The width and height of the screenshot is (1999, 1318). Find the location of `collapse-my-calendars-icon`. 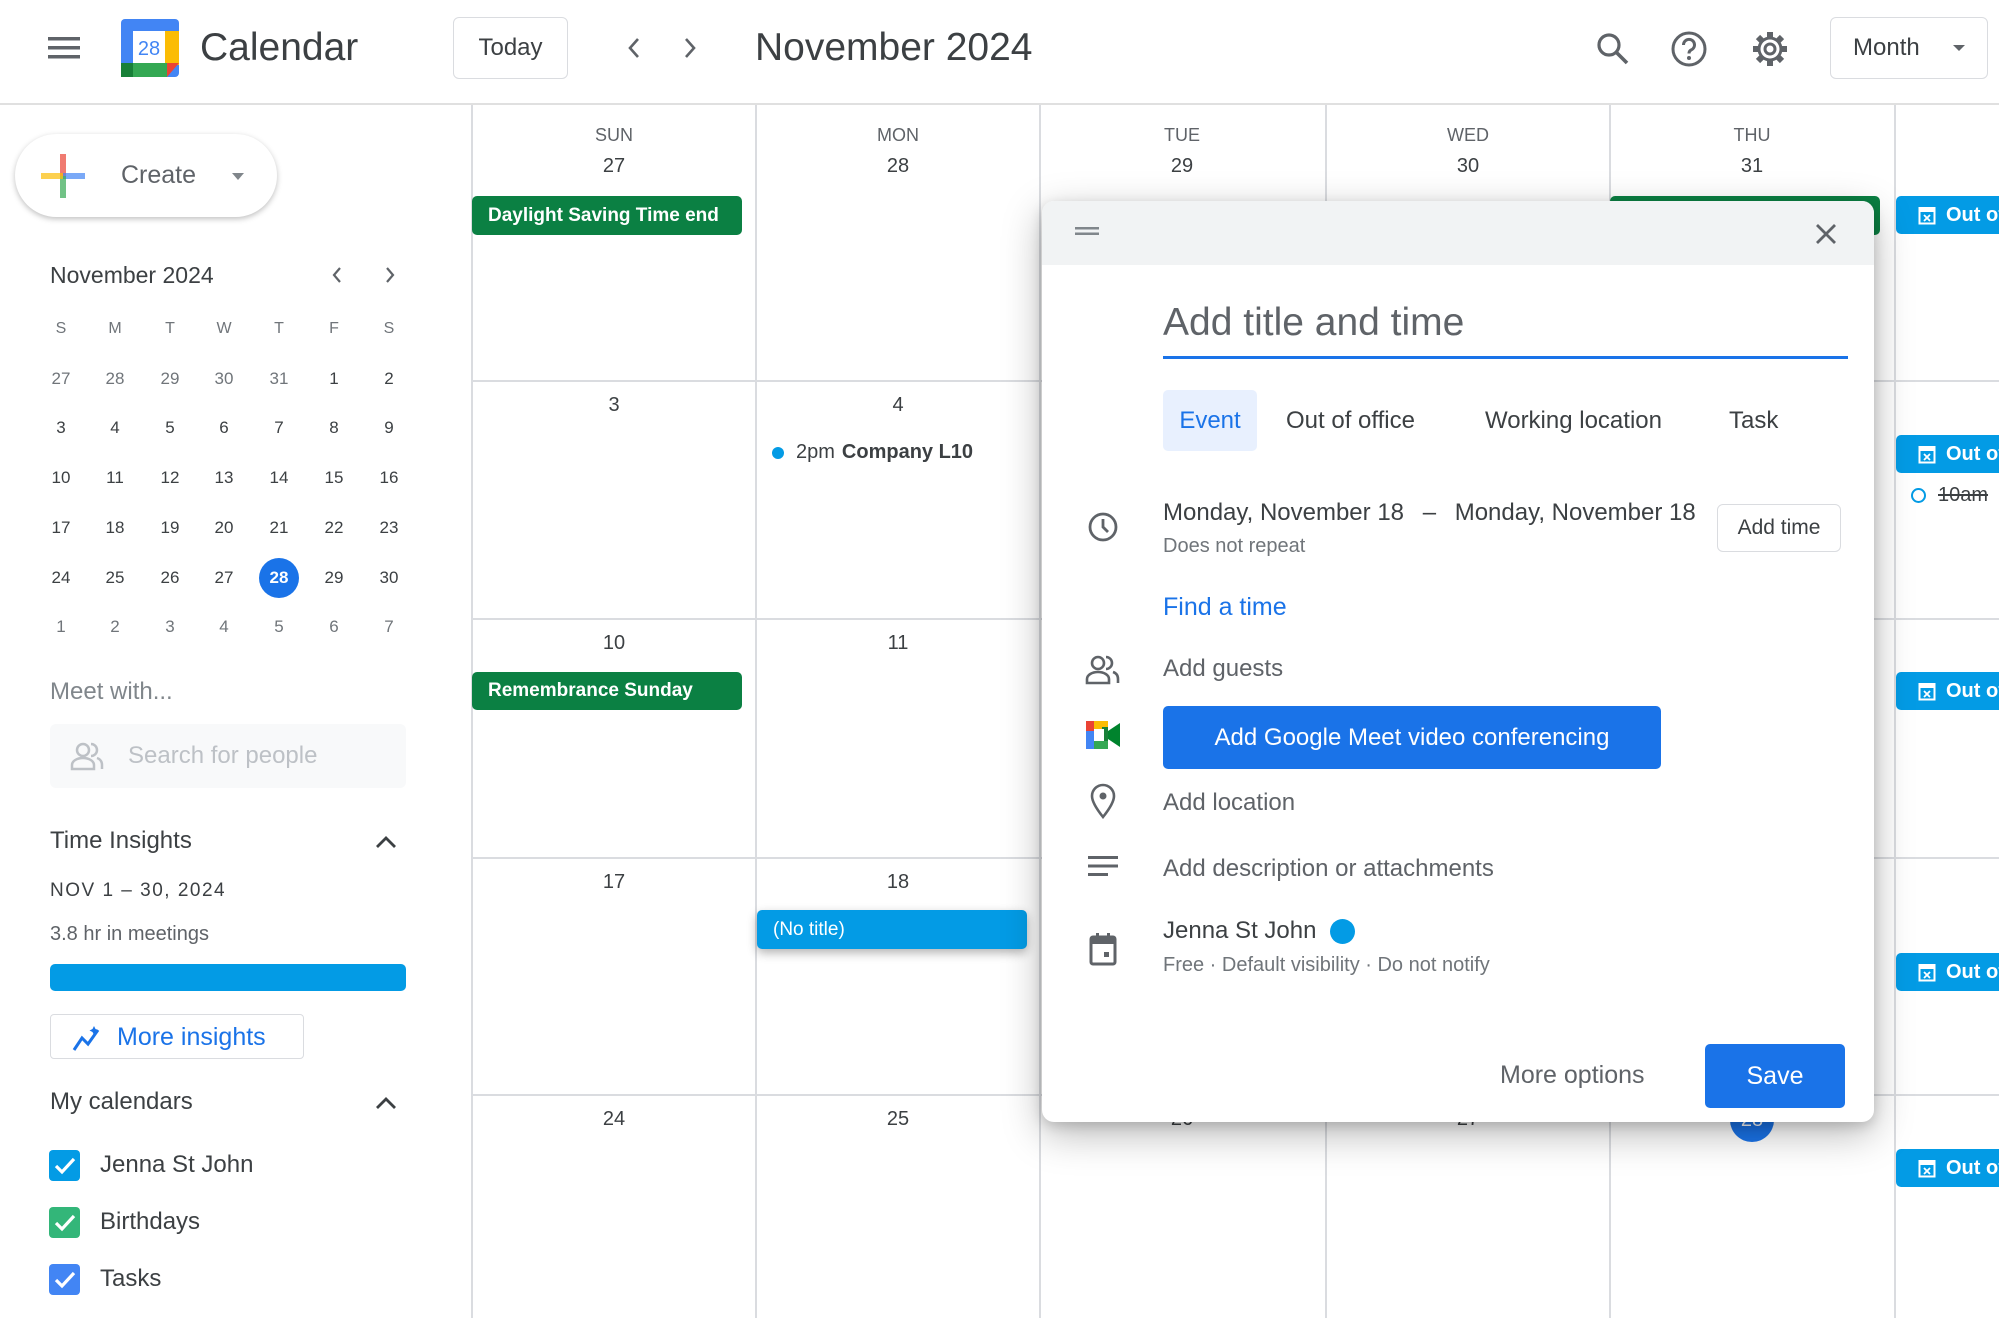

collapse-my-calendars-icon is located at coordinates (386, 1103).